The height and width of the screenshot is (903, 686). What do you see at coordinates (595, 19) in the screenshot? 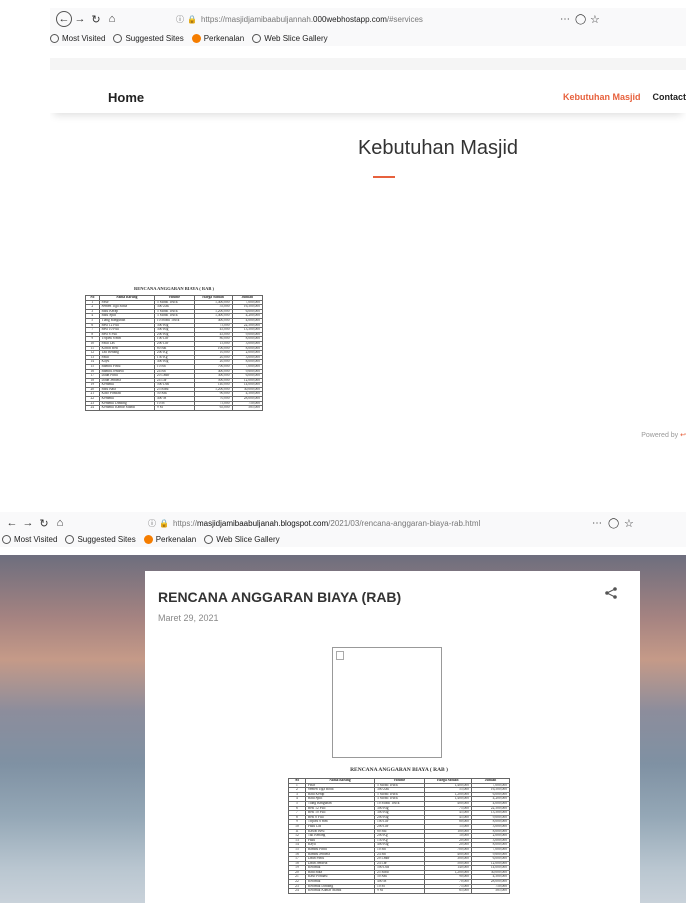
I see `bookmark-star-icon: ☆` at bounding box center [595, 19].